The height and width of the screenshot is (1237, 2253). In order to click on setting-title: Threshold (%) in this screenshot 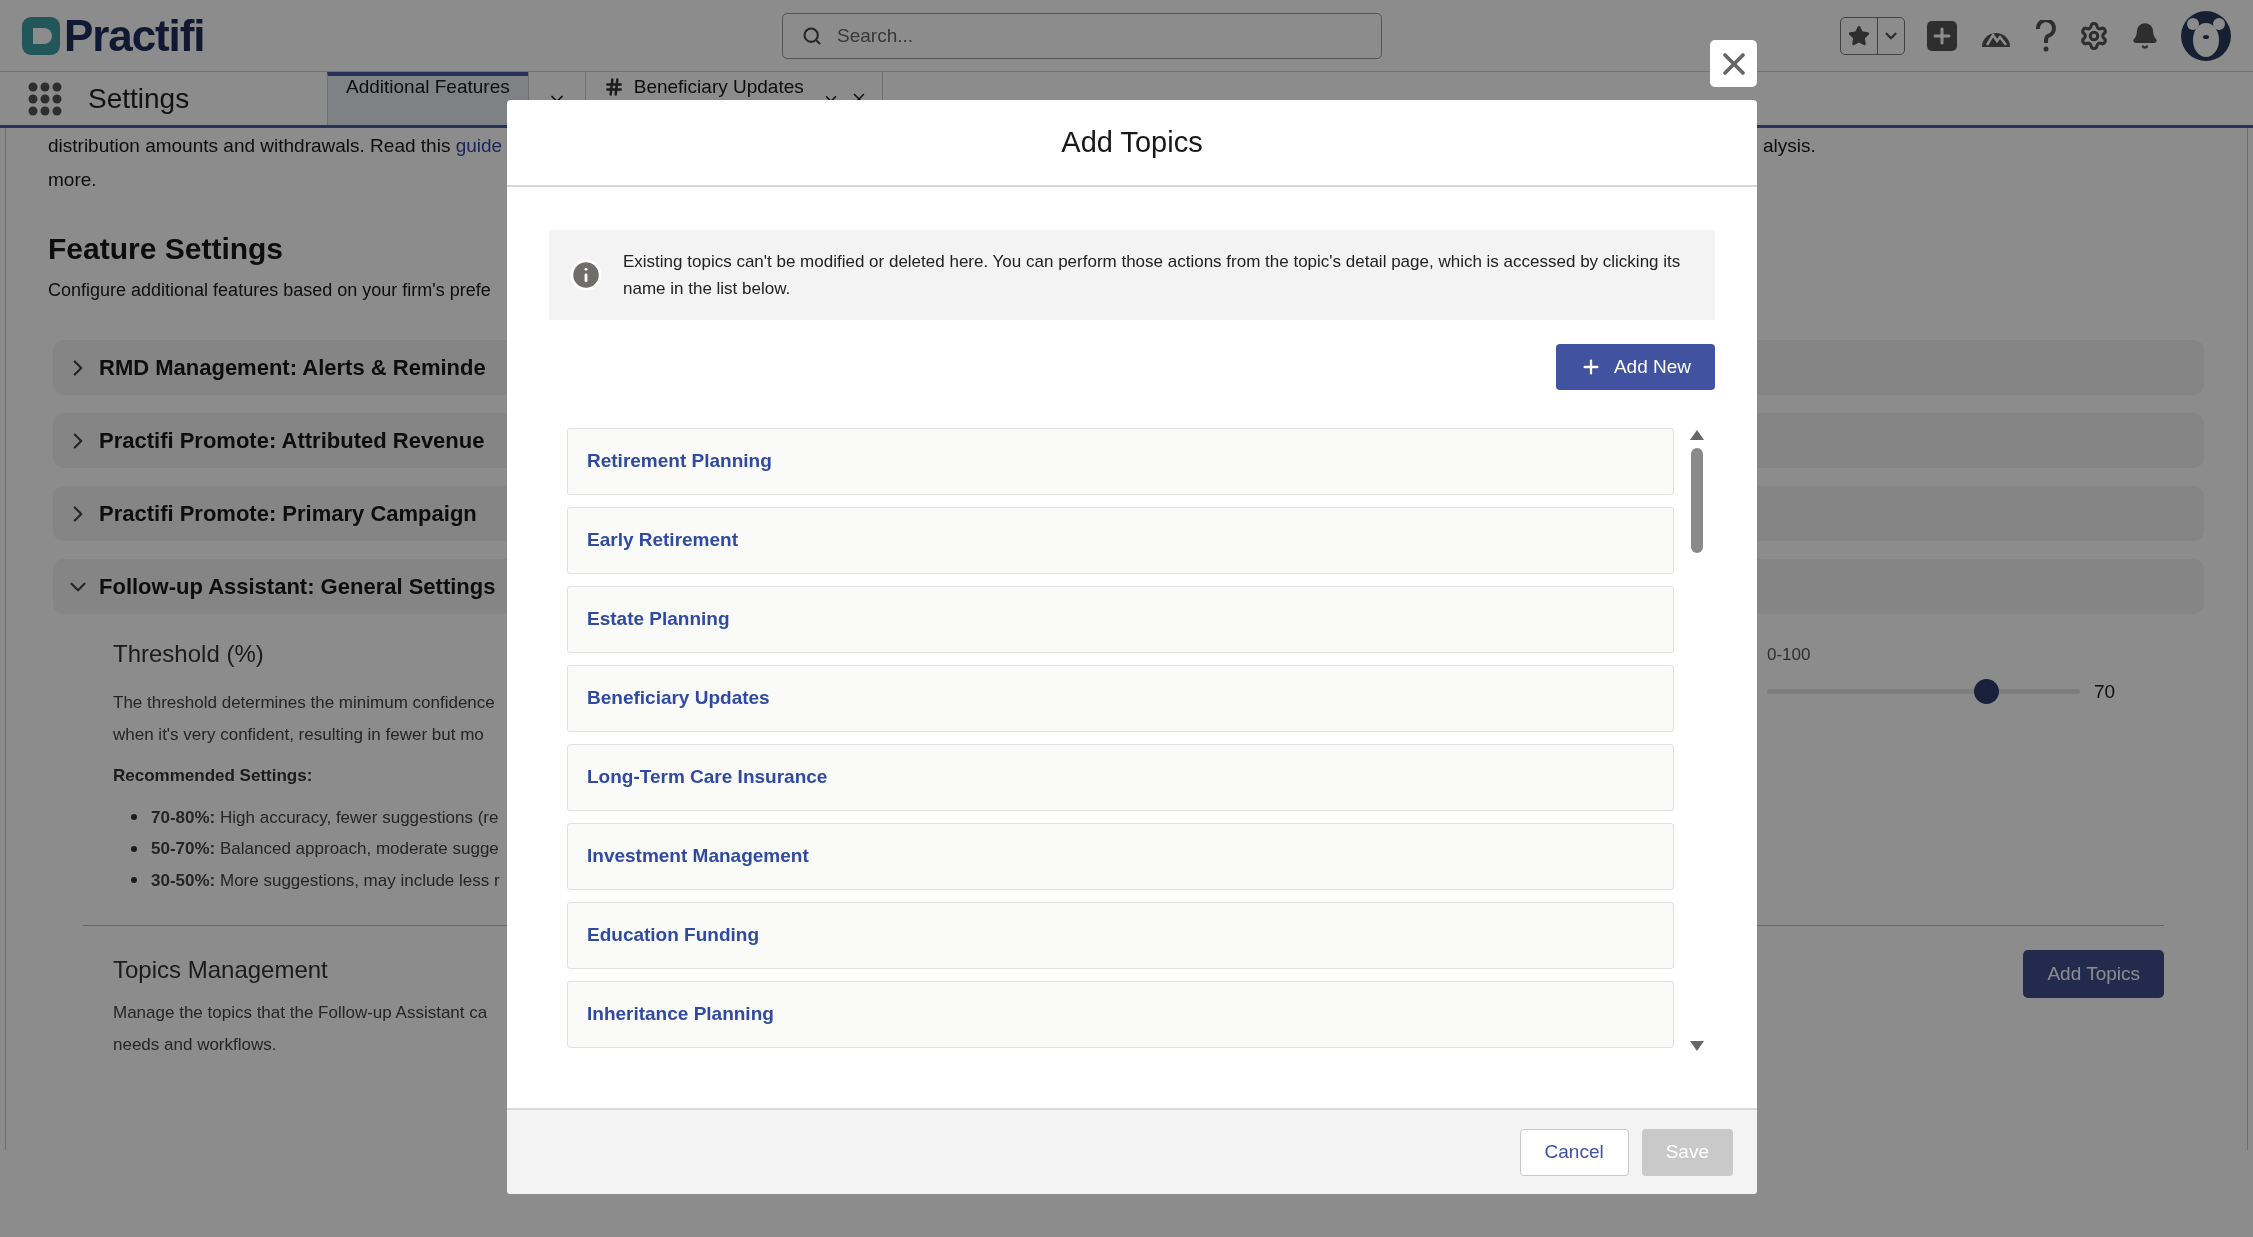, I will do `click(189, 654)`.